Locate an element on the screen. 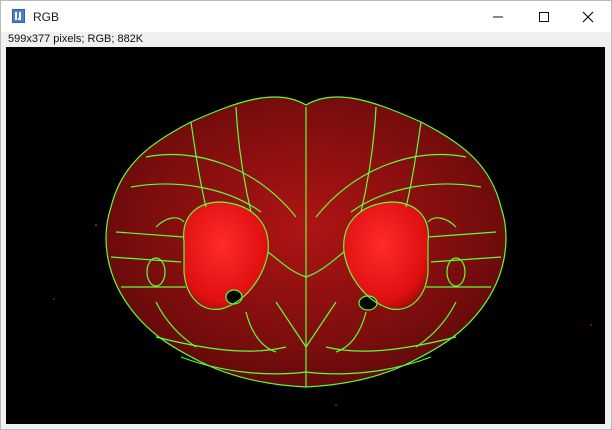  minimize-icon is located at coordinates (498, 16).